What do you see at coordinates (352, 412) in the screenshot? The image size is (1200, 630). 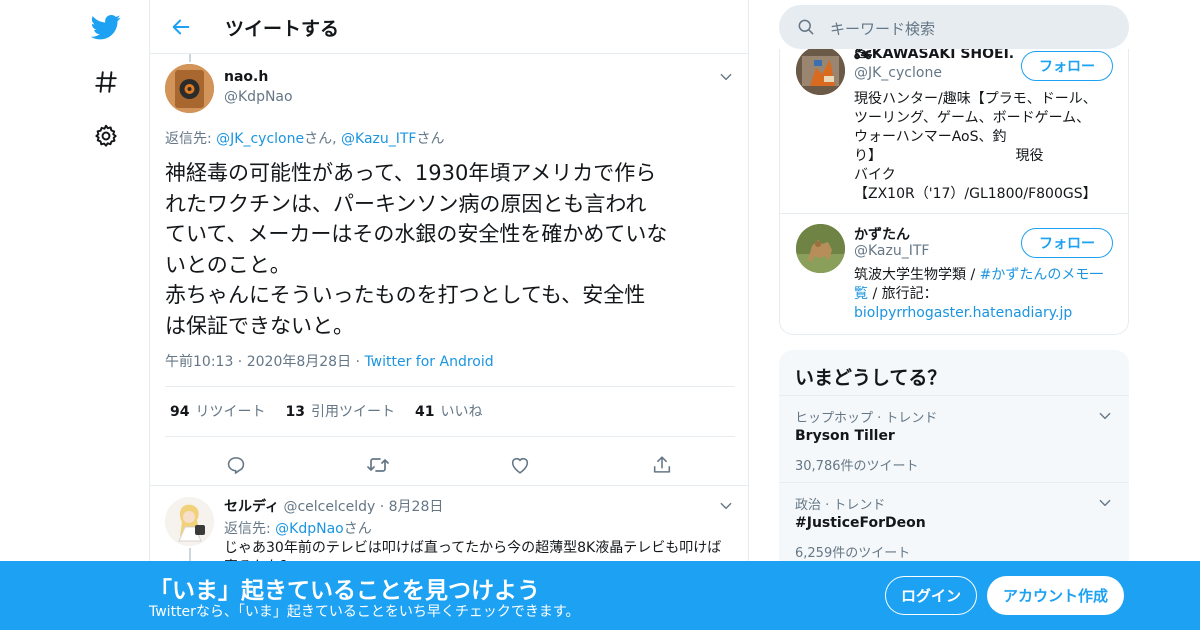 I see `quote-label: 引用ツイート` at bounding box center [352, 412].